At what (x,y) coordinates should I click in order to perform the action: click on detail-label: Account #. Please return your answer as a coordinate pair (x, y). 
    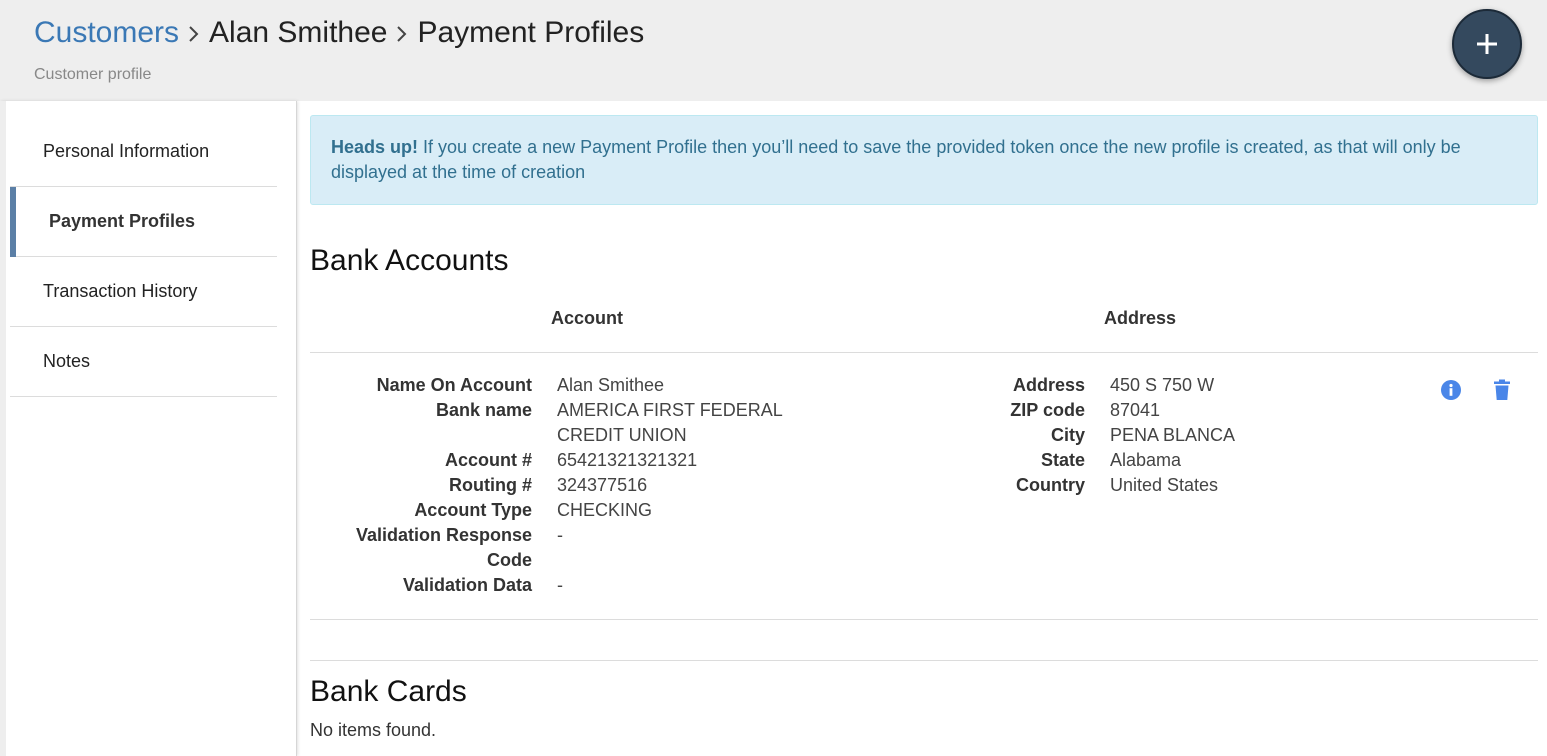
    Looking at the image, I should click on (488, 460).